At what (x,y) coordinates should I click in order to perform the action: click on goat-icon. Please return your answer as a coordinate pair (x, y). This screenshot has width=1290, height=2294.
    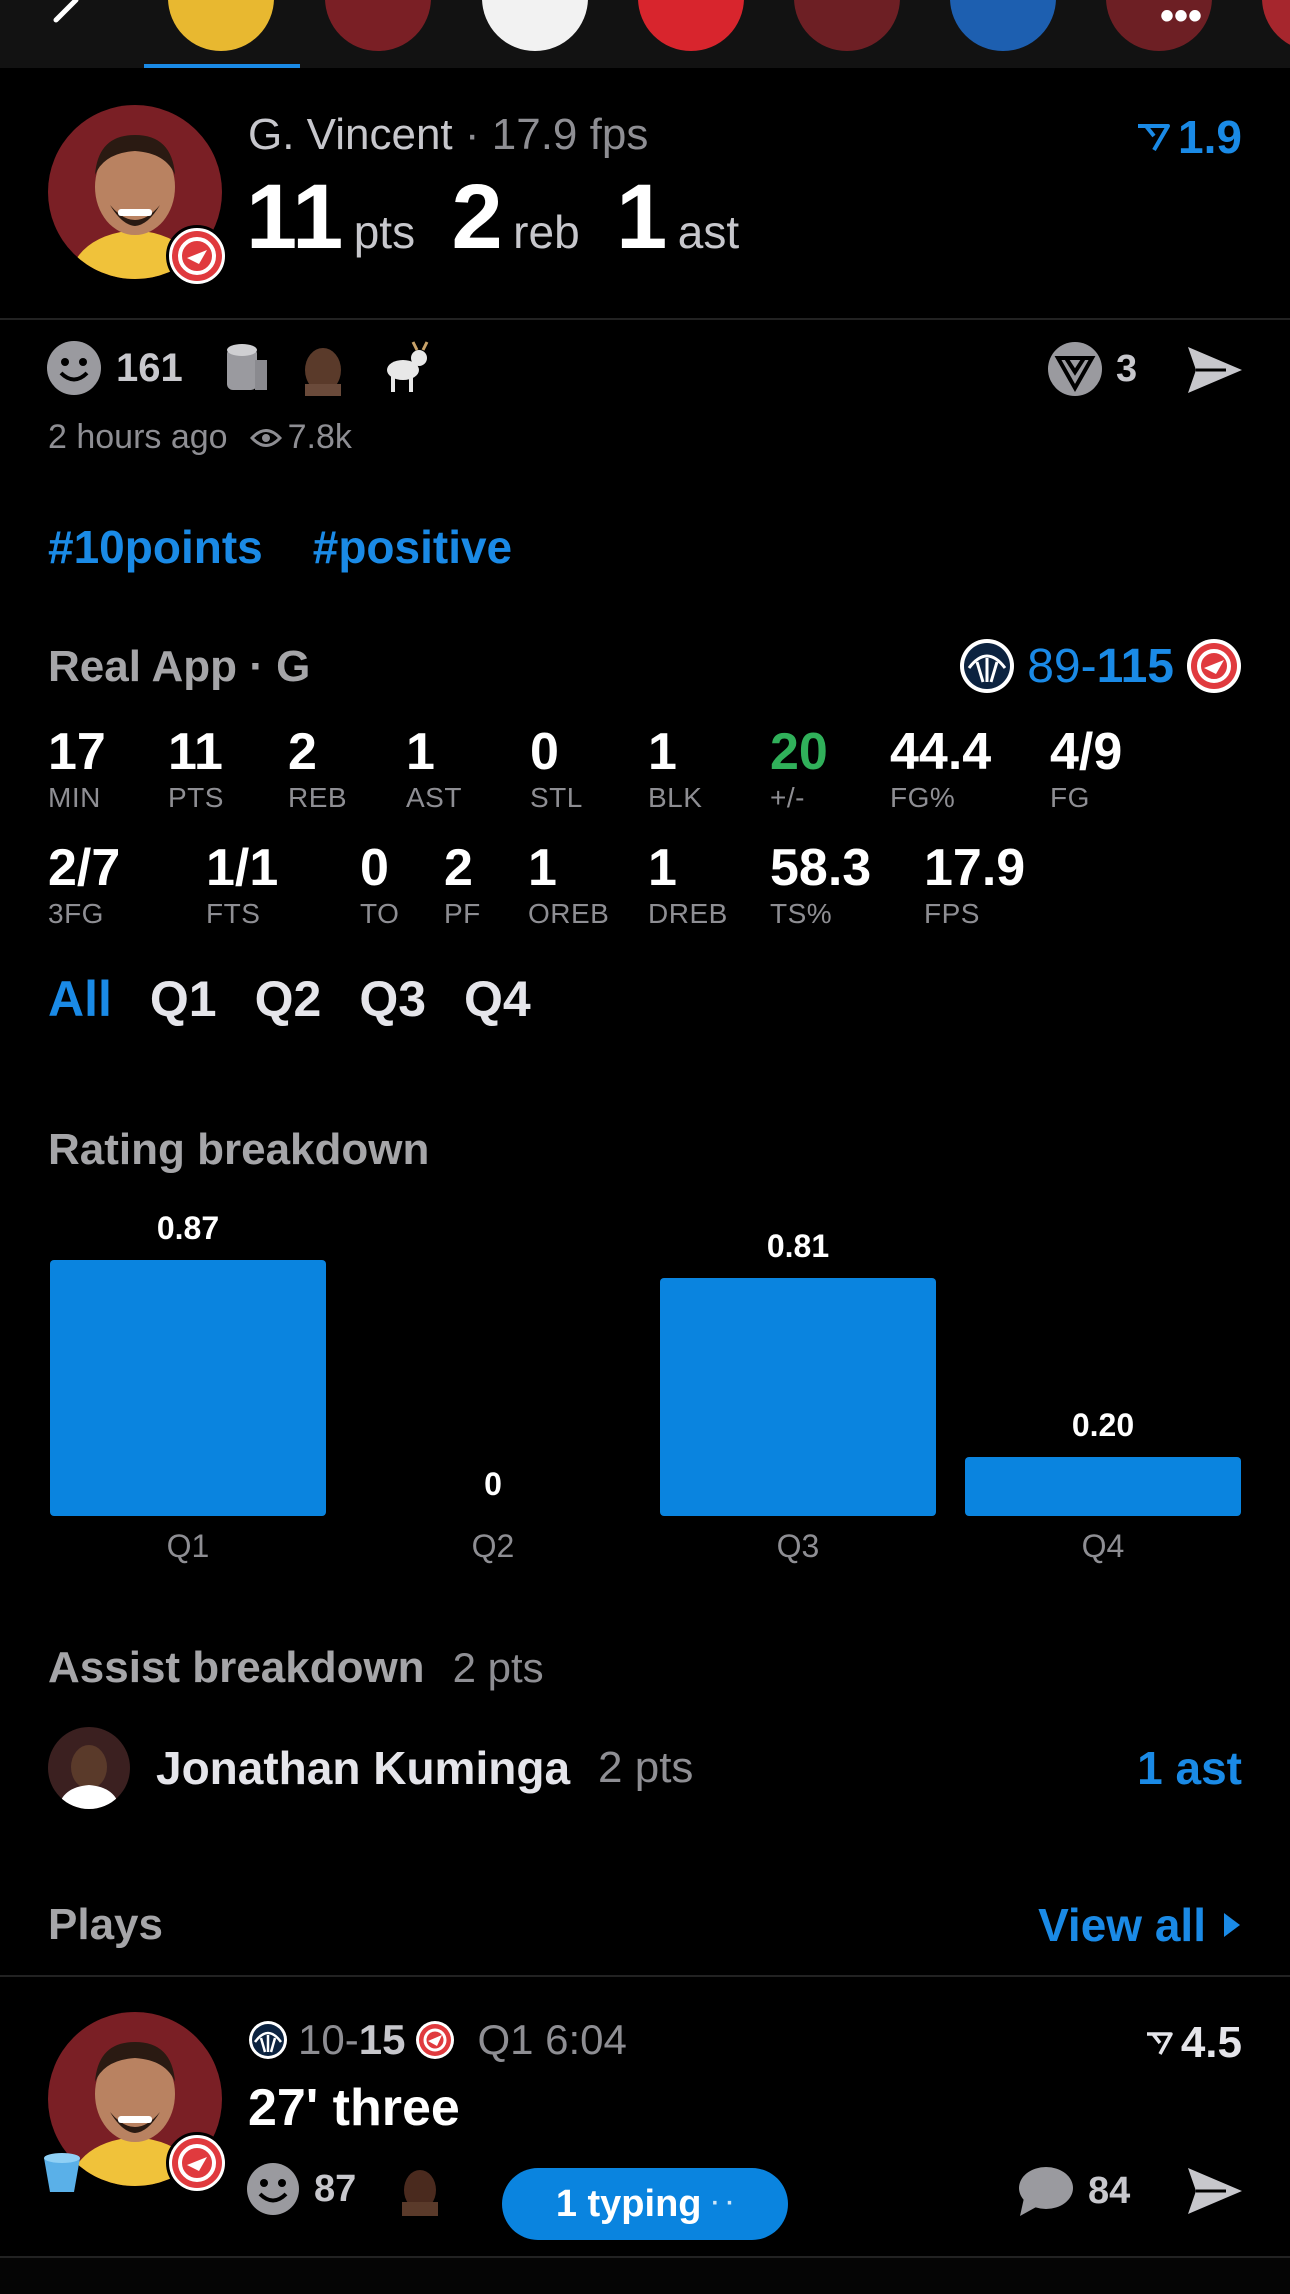
    Looking at the image, I should click on (403, 368).